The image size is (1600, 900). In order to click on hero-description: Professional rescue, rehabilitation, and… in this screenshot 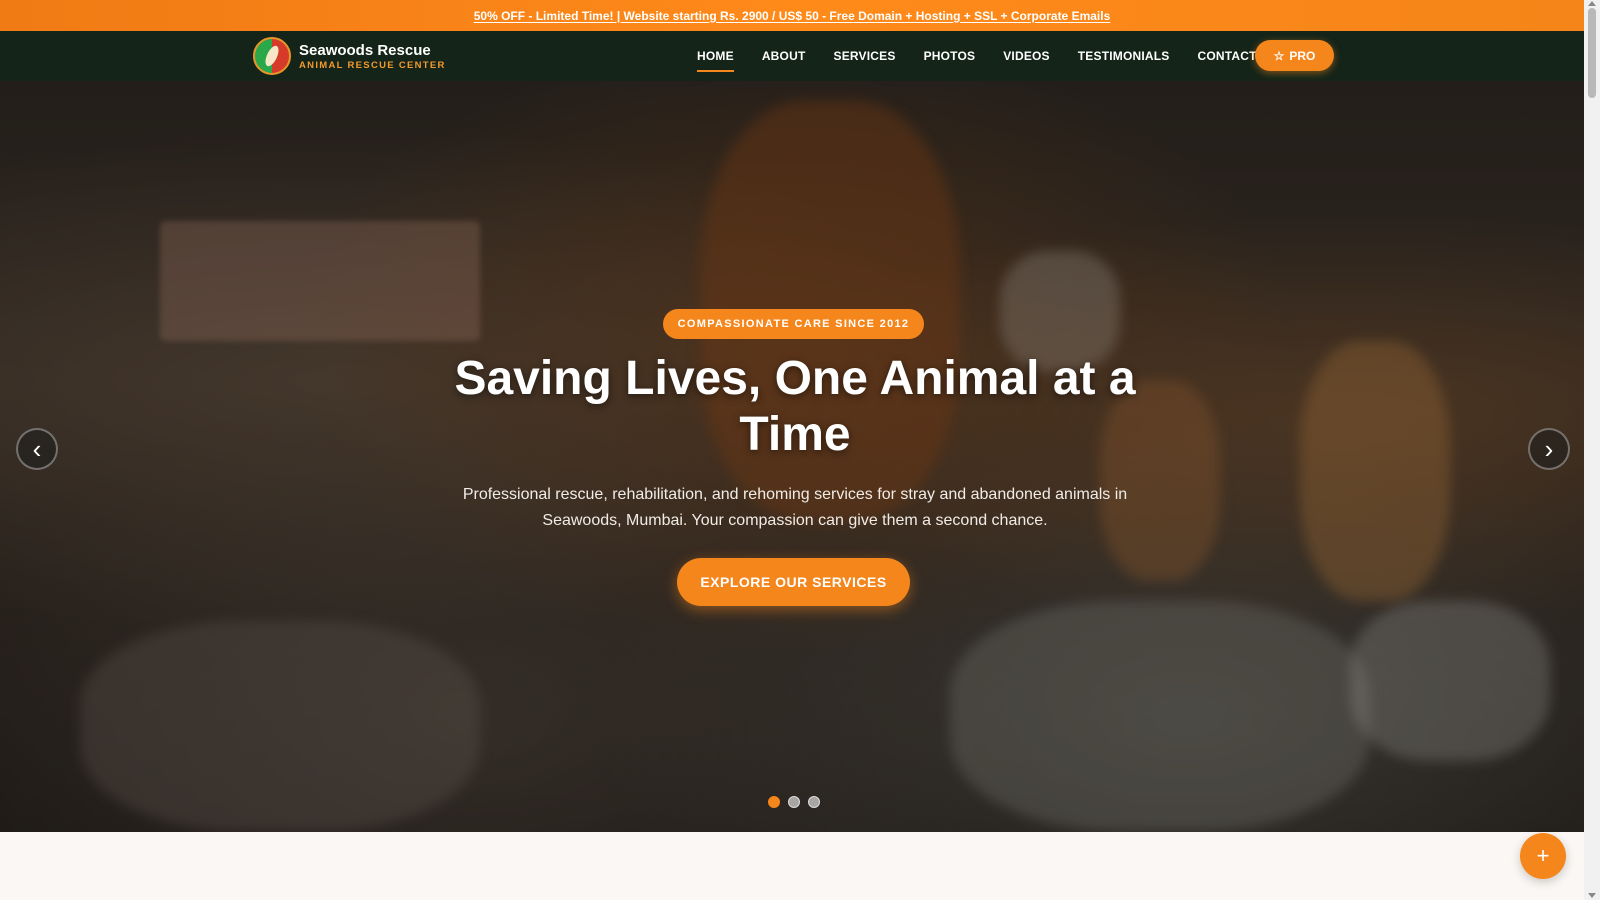, I will do `click(795, 507)`.